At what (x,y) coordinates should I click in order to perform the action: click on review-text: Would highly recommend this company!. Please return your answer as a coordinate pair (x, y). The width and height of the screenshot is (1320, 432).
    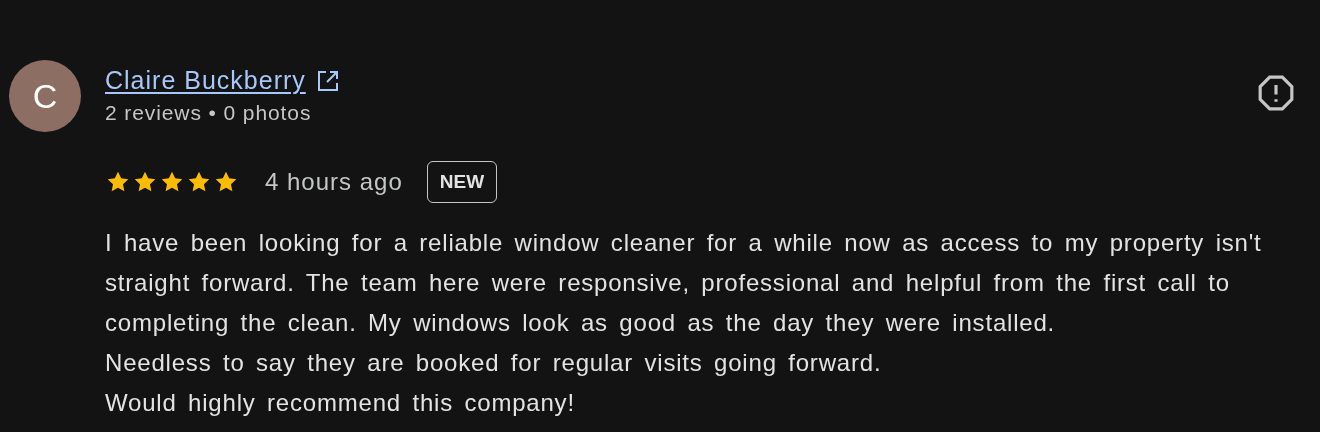
    Looking at the image, I should click on (340, 403).